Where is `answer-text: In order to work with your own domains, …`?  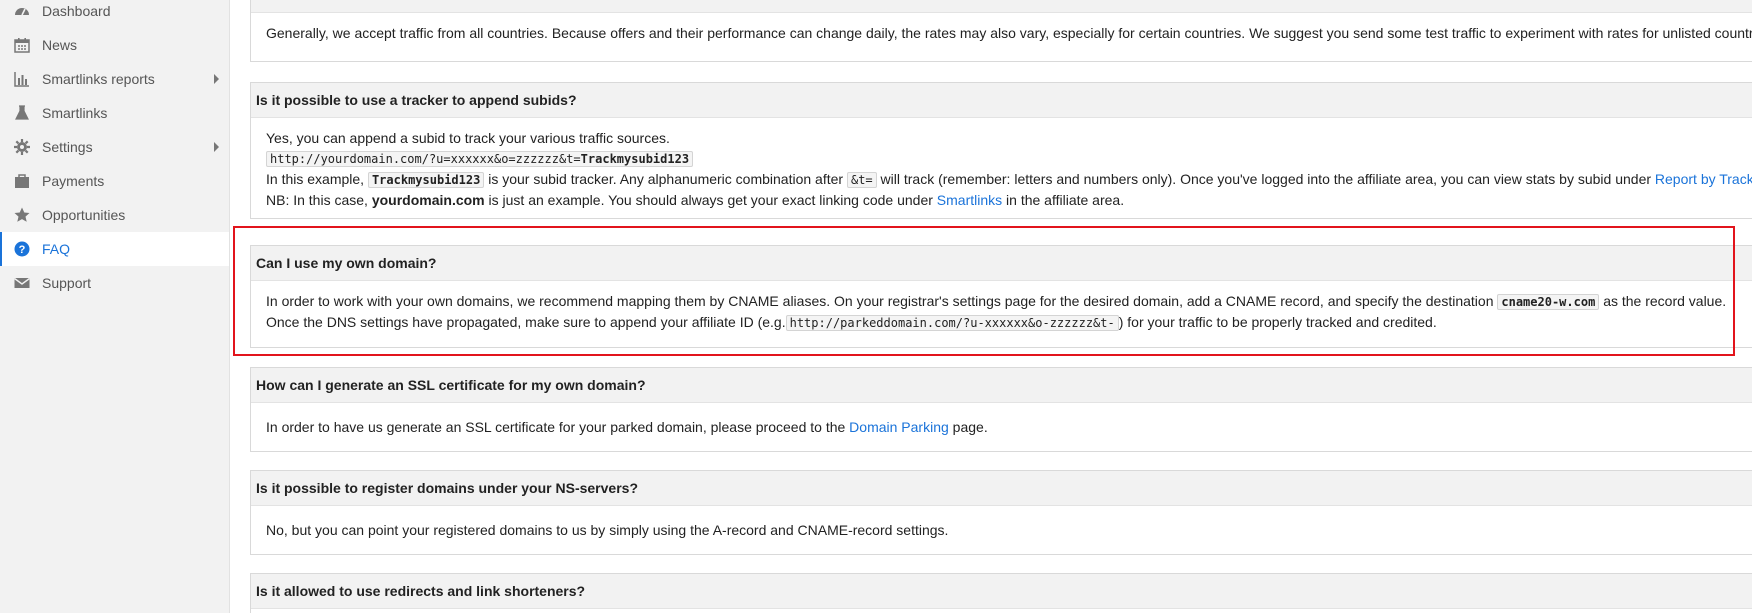 answer-text: In order to work with your own domains, … is located at coordinates (880, 301).